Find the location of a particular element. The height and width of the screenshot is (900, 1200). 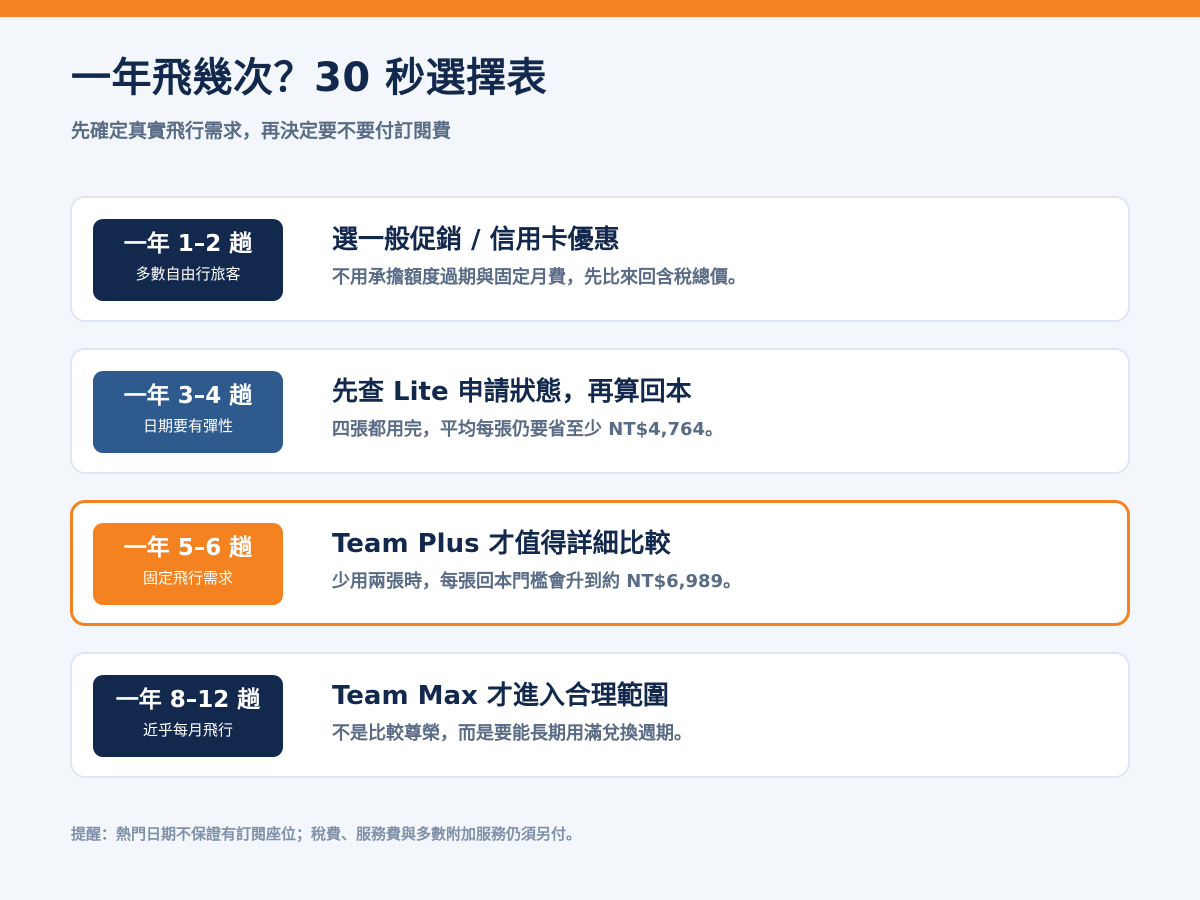

badge-title: 一年 8–12 趟 is located at coordinates (188, 700).